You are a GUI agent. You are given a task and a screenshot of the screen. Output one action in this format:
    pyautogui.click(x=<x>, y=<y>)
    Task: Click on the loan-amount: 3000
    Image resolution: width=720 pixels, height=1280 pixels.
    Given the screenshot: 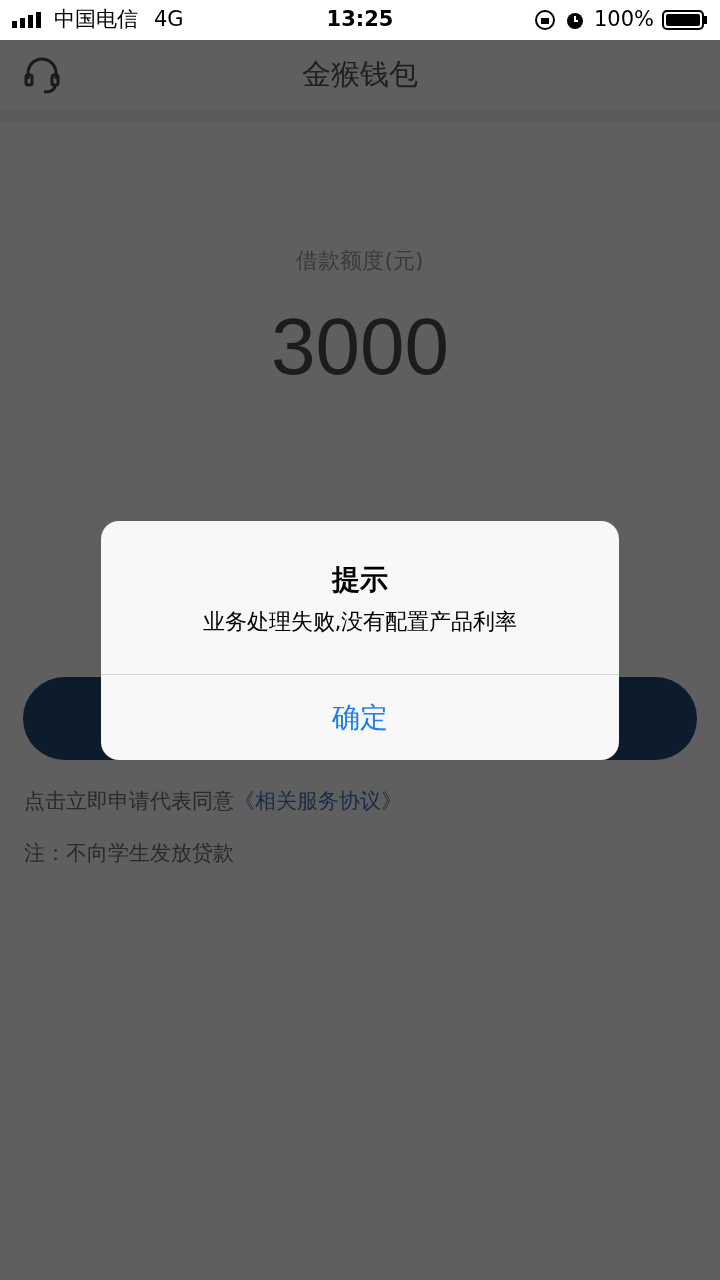 What is the action you would take?
    pyautogui.click(x=360, y=347)
    